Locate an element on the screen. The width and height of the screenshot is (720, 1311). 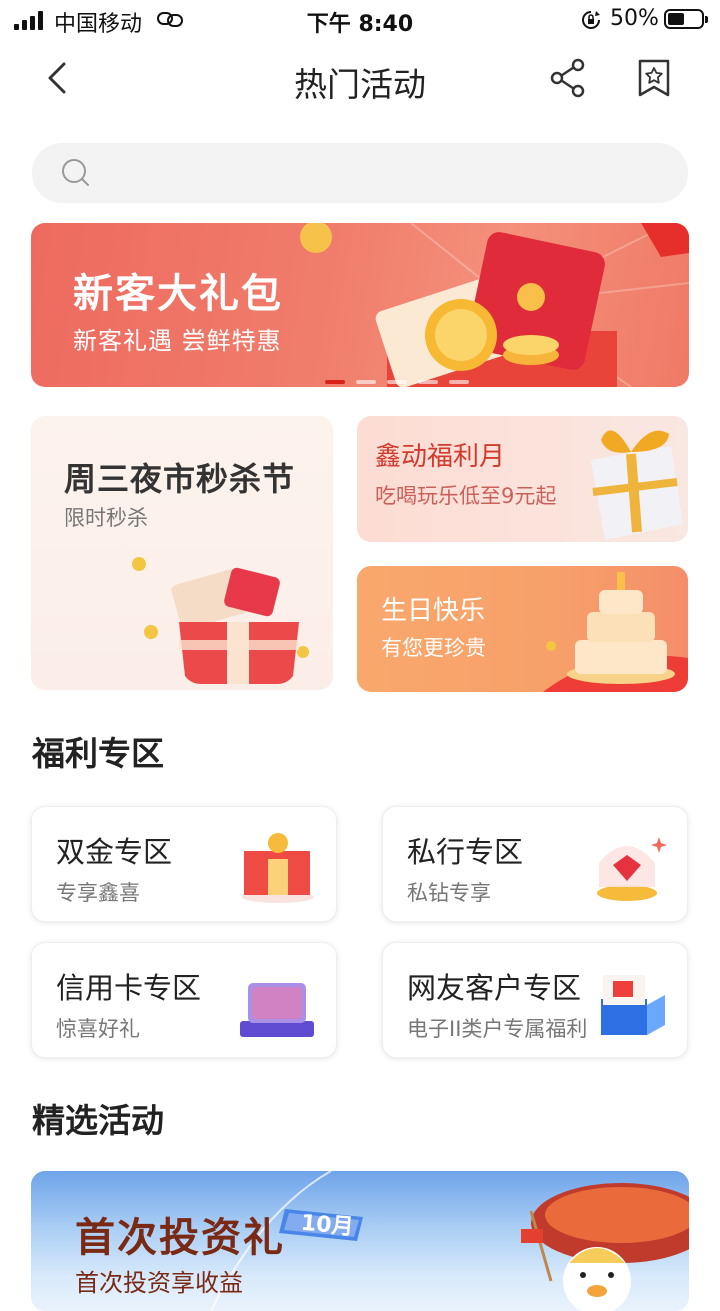
section-title-featured: 精选活动 is located at coordinates (98, 1120).